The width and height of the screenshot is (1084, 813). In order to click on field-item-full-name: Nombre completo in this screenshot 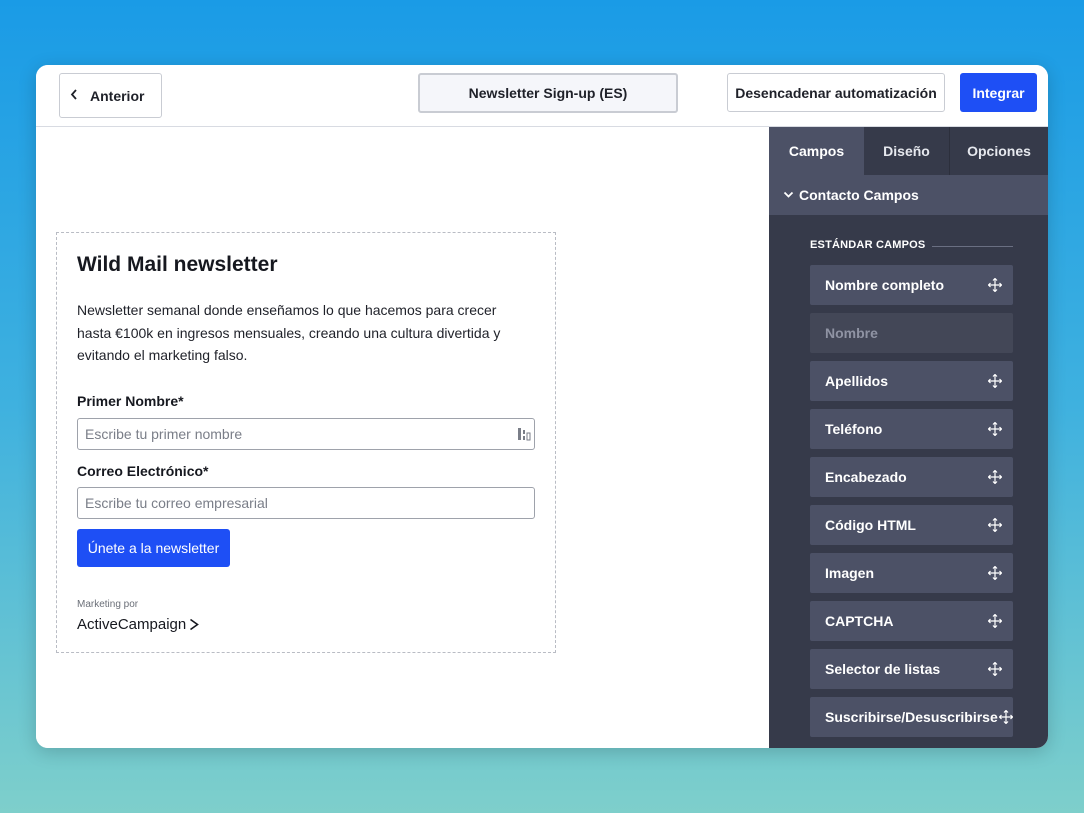, I will do `click(911, 285)`.